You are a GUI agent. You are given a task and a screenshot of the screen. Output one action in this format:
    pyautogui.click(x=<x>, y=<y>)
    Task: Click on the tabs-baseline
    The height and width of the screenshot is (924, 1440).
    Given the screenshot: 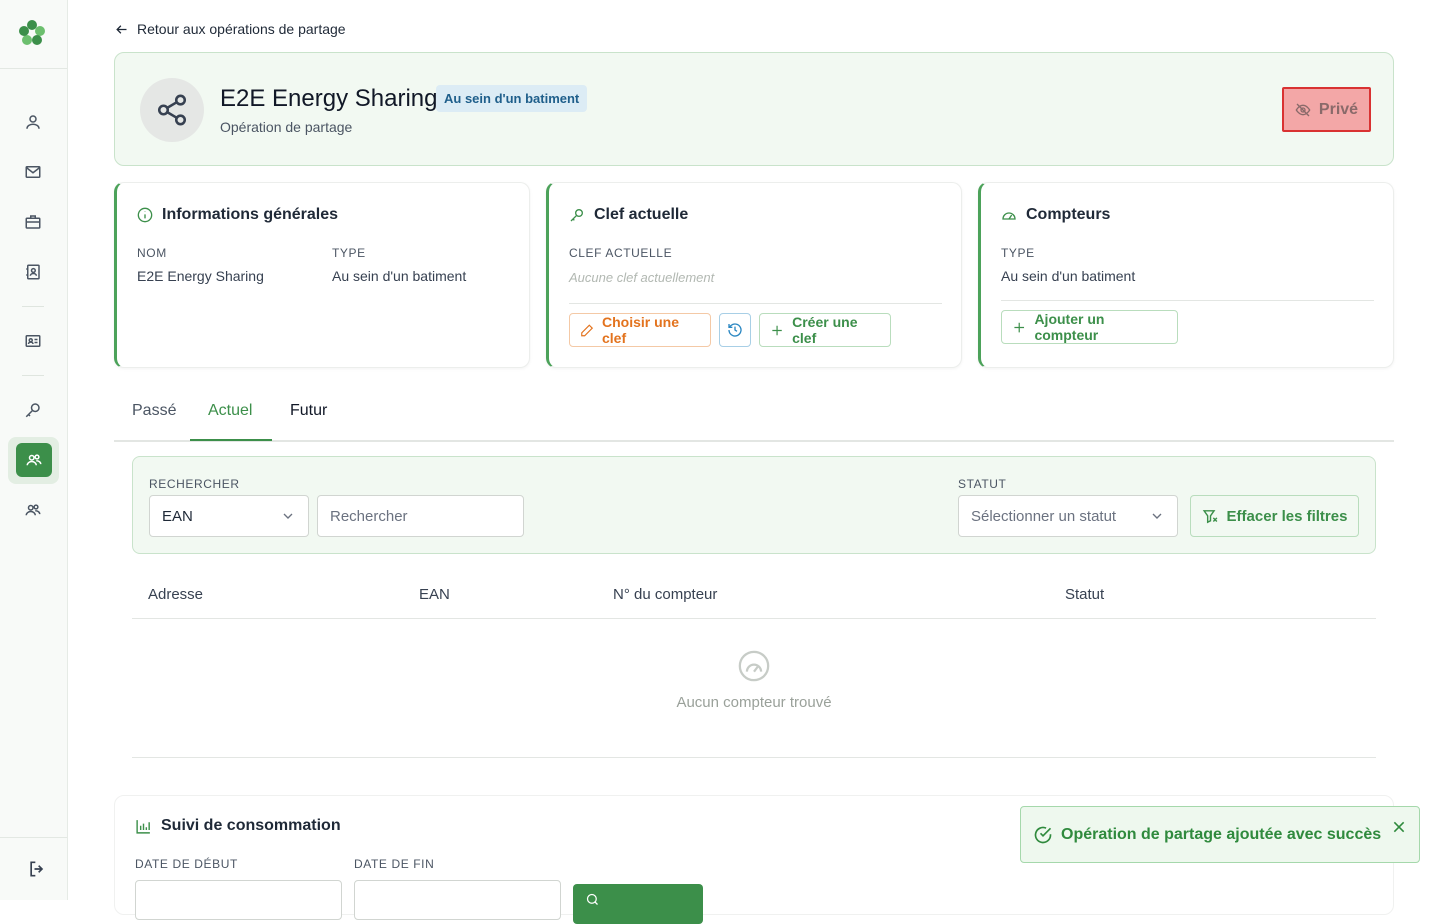 What is the action you would take?
    pyautogui.click(x=754, y=441)
    